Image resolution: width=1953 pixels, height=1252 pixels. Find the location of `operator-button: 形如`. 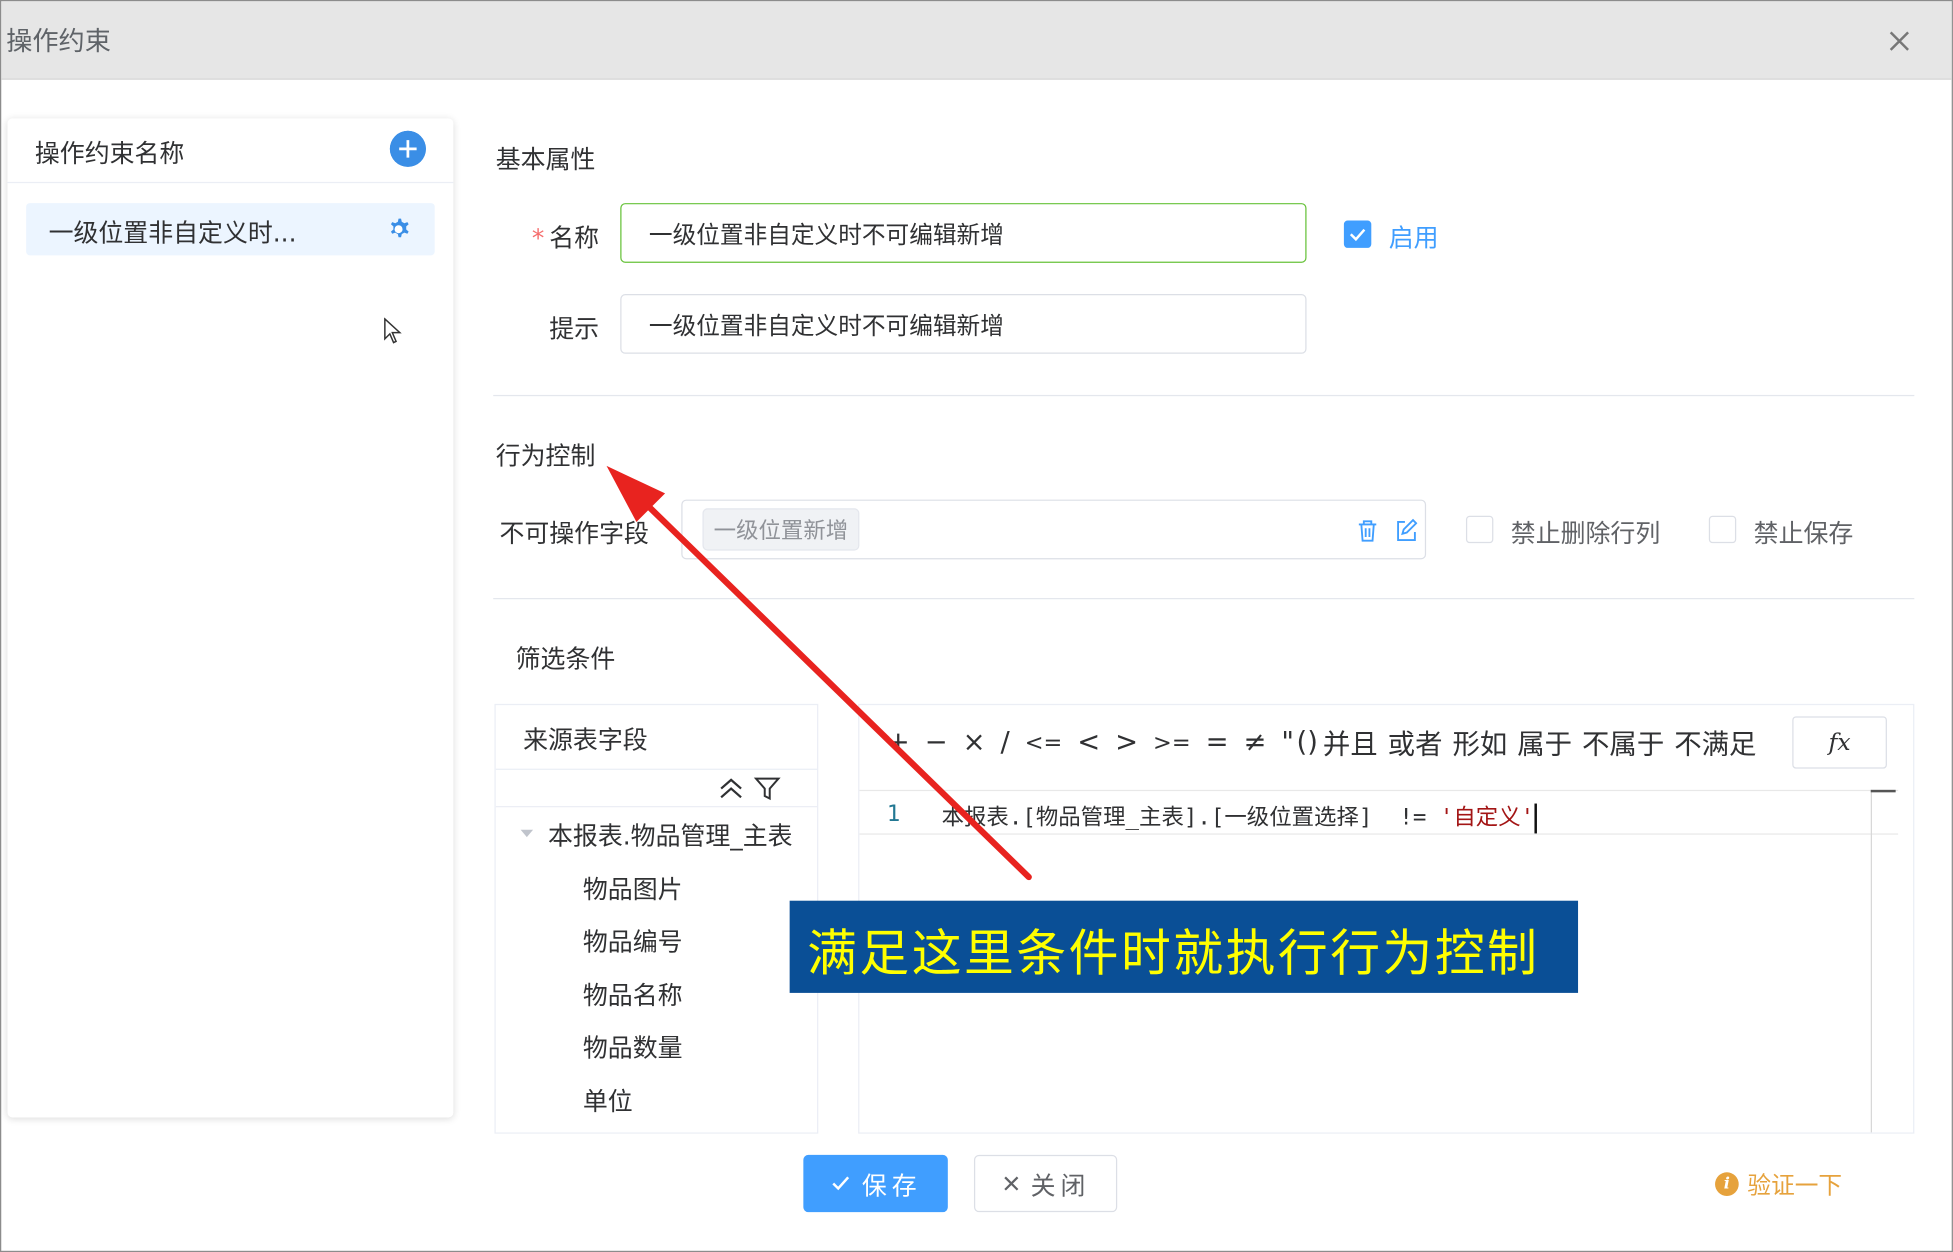

operator-button: 形如 is located at coordinates (1479, 743).